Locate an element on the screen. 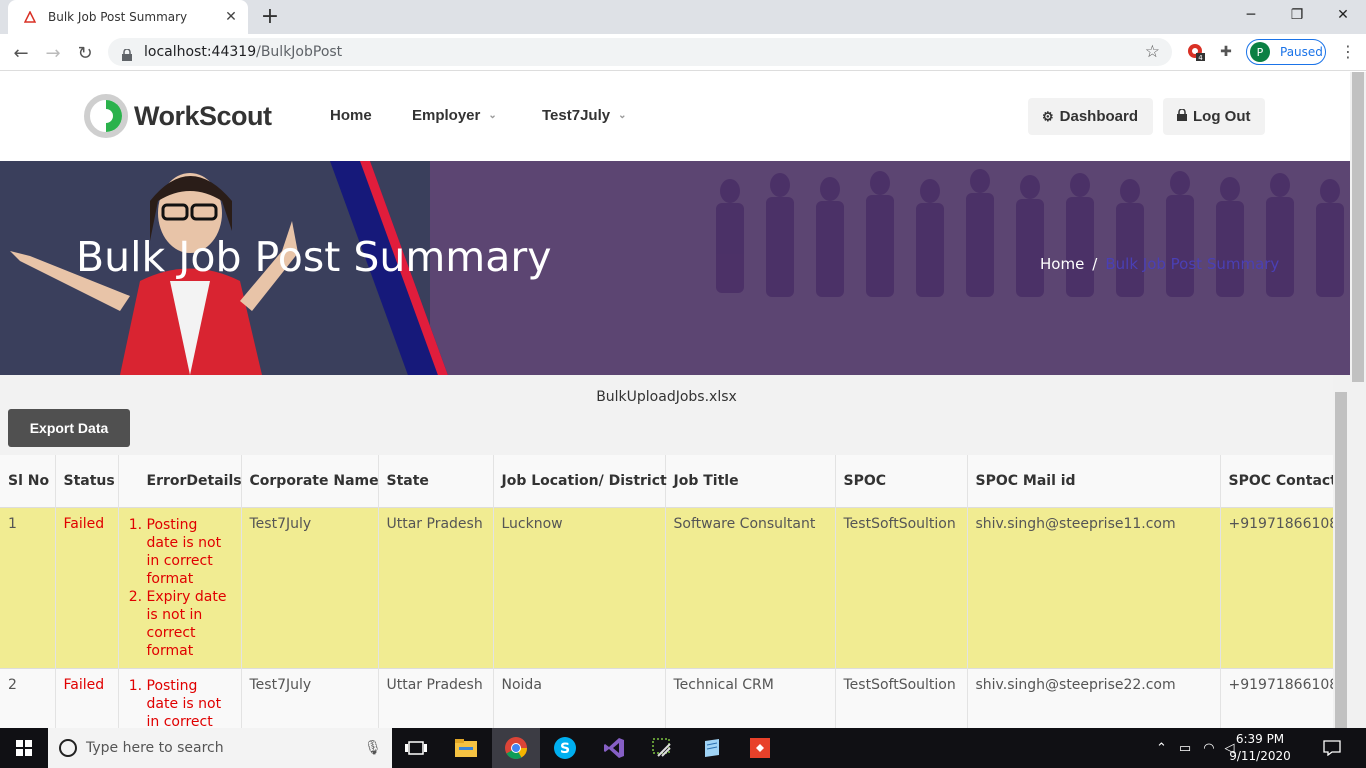 This screenshot has width=1366, height=768. microphone-icon: 🎙 is located at coordinates (373, 748).